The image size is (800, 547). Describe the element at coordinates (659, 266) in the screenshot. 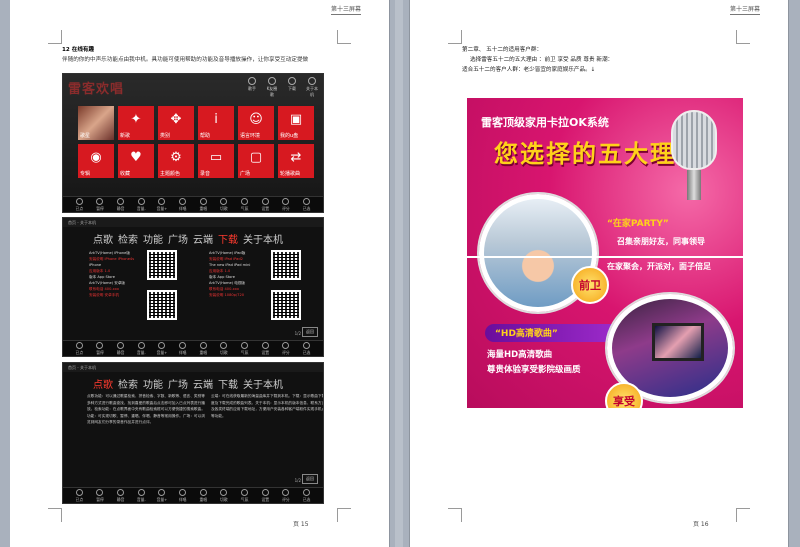

I see `reason1-line2: 在家聚会，开派对，面子倍足` at that location.